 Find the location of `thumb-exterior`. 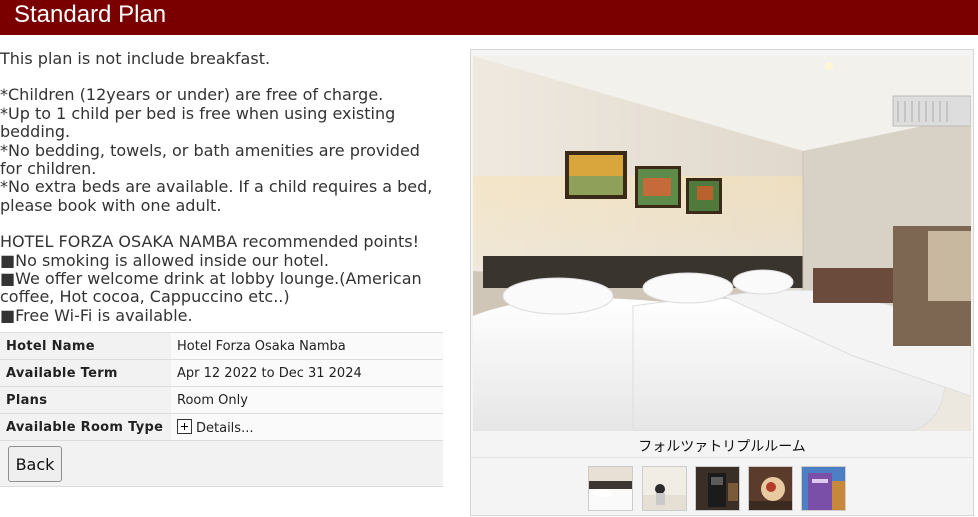

thumb-exterior is located at coordinates (823, 488).